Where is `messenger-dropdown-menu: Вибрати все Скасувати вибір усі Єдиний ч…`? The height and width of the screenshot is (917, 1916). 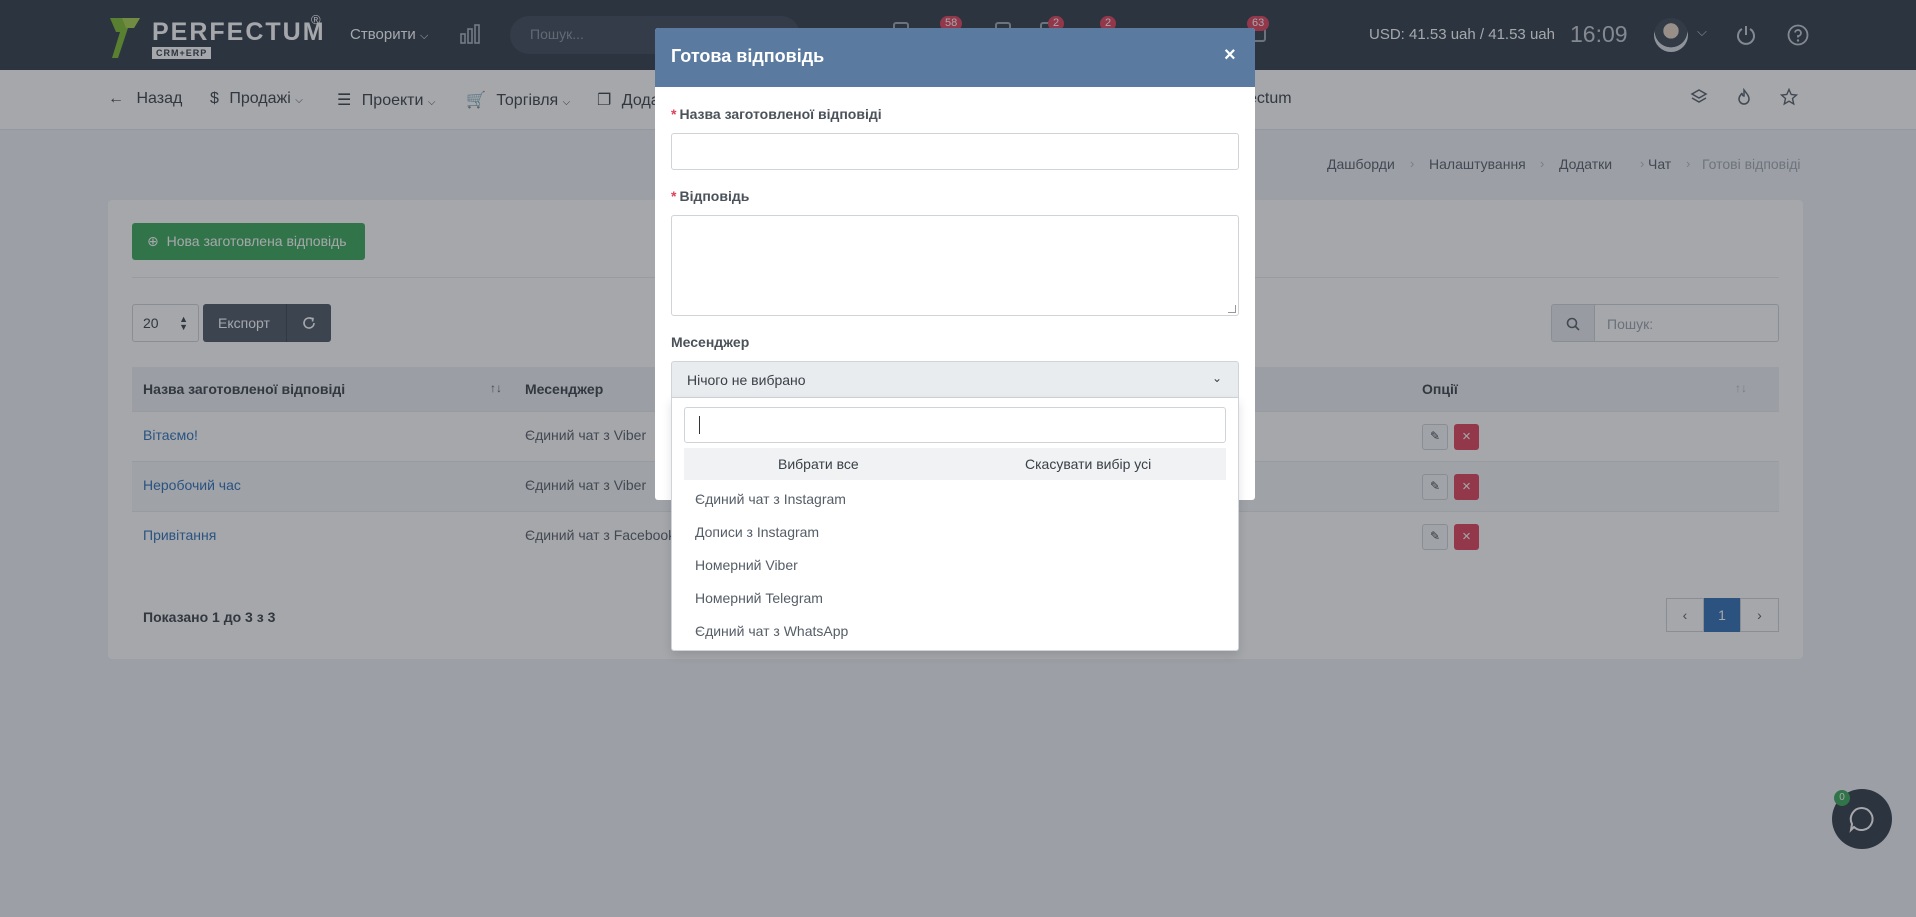
messenger-dropdown-menu: Вибрати все Скасувати вибір усі Єдиний ч… is located at coordinates (955, 524).